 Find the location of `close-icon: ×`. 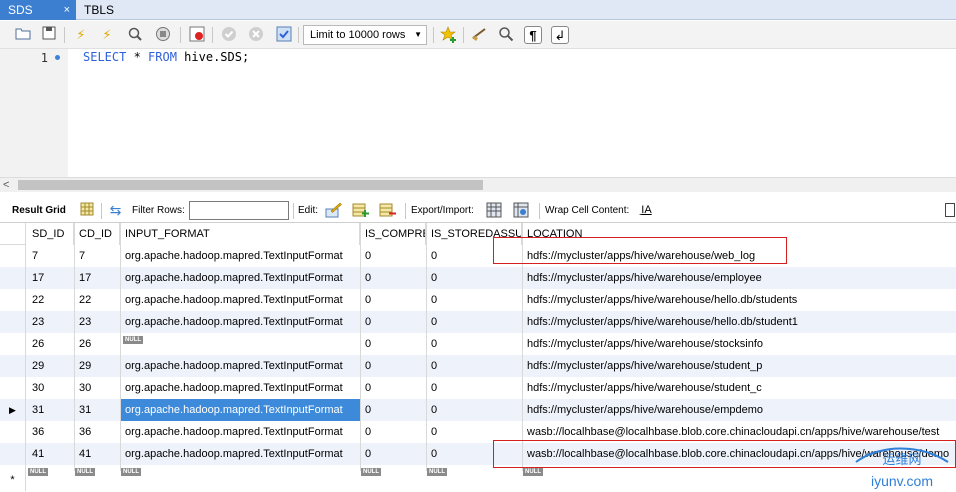

close-icon: × is located at coordinates (67, 10).